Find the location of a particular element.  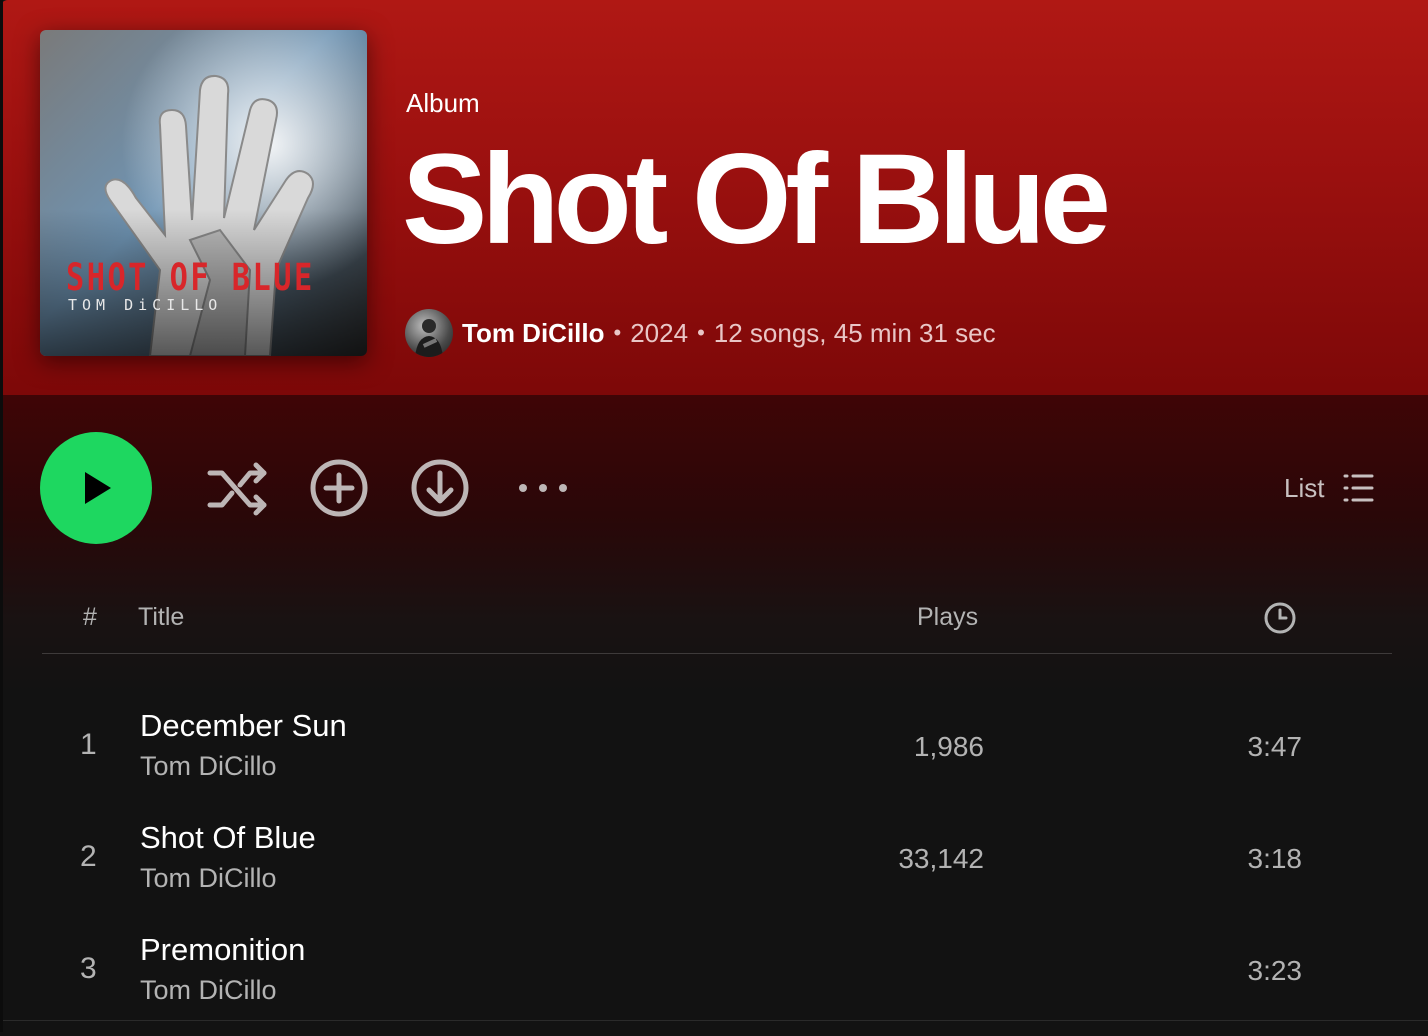

track-title: Shot Of Blue is located at coordinates (228, 838).